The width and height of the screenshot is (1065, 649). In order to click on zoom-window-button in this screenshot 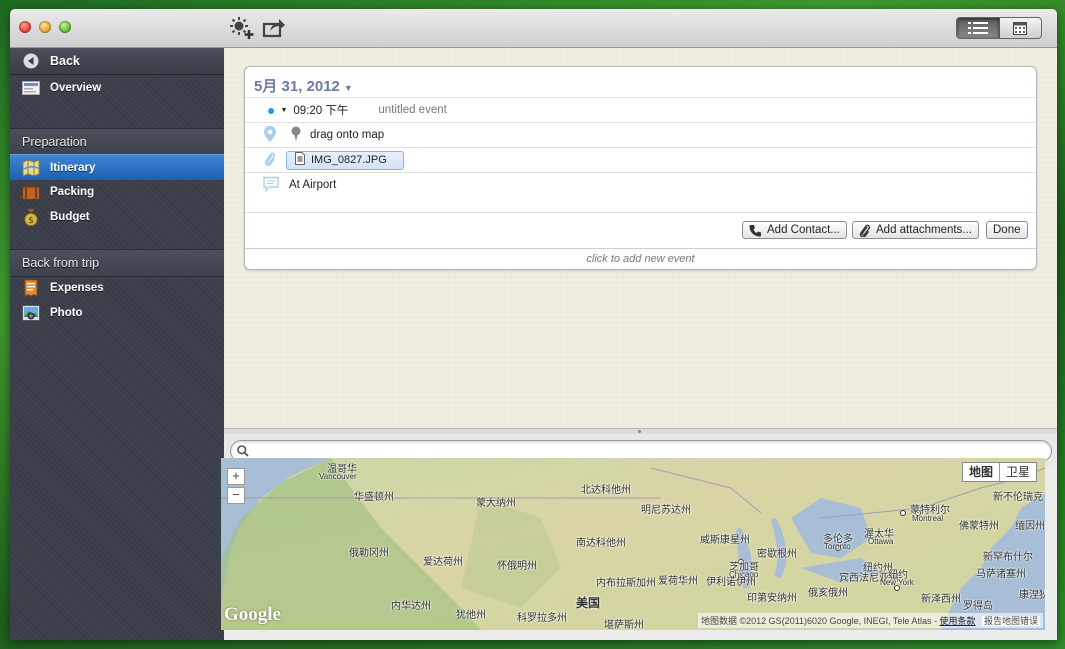, I will do `click(65, 27)`.